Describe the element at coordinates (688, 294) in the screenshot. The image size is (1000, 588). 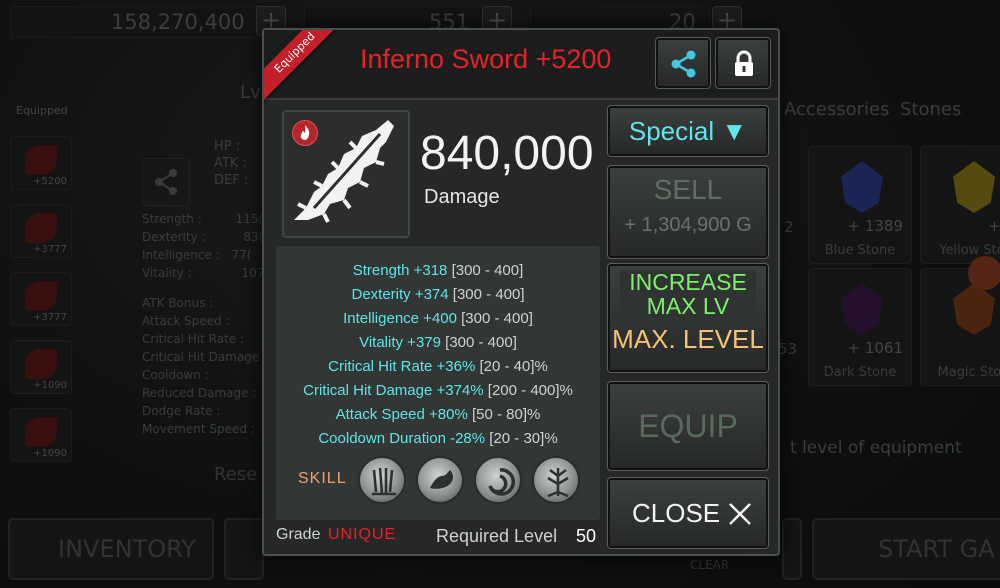
I see `increase-max-lv-label: INCREASE MAX LV` at that location.